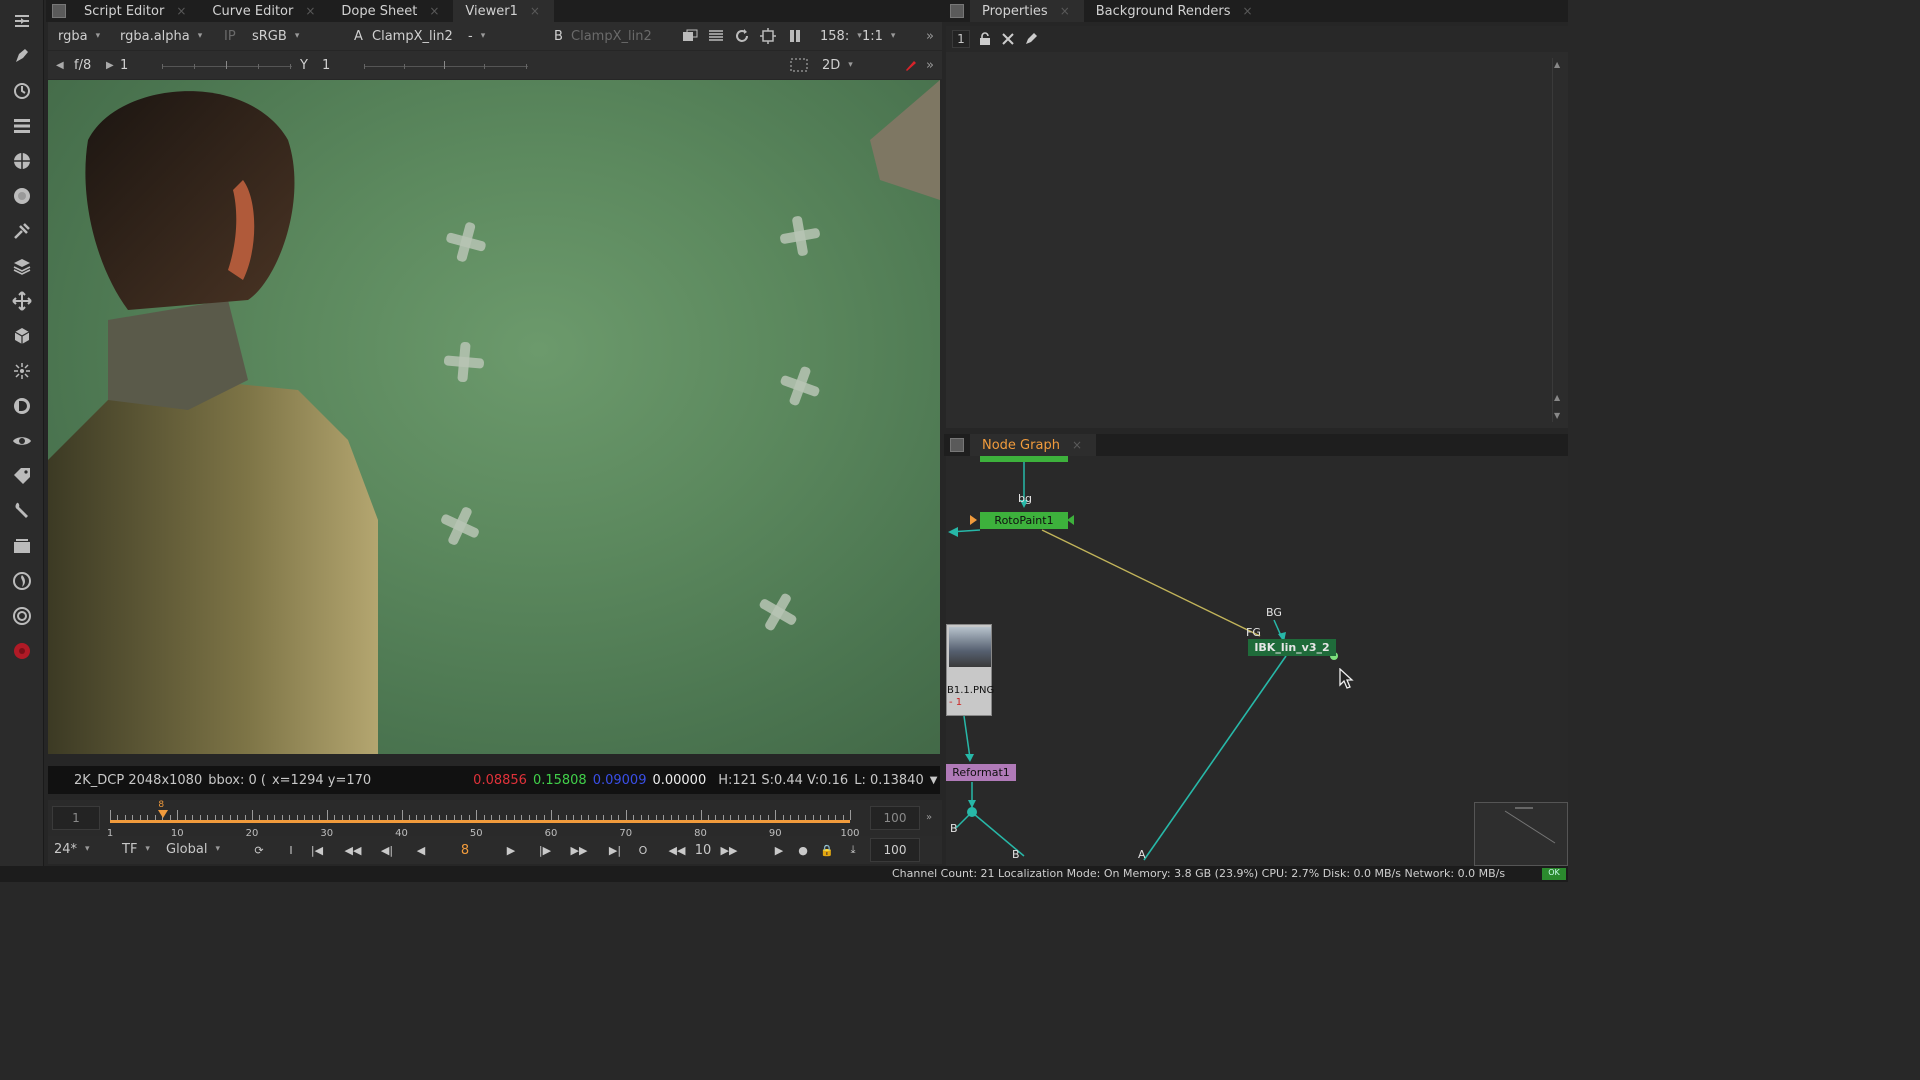 The image size is (1920, 1080). Describe the element at coordinates (291, 850) in the screenshot. I see `set-in-point-button: I` at that location.